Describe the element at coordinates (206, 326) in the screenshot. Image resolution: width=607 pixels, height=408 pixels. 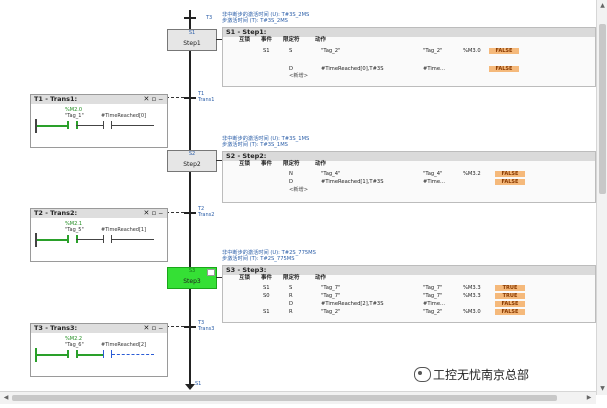
I see `transition-t3-label: T3 Trans3` at that location.